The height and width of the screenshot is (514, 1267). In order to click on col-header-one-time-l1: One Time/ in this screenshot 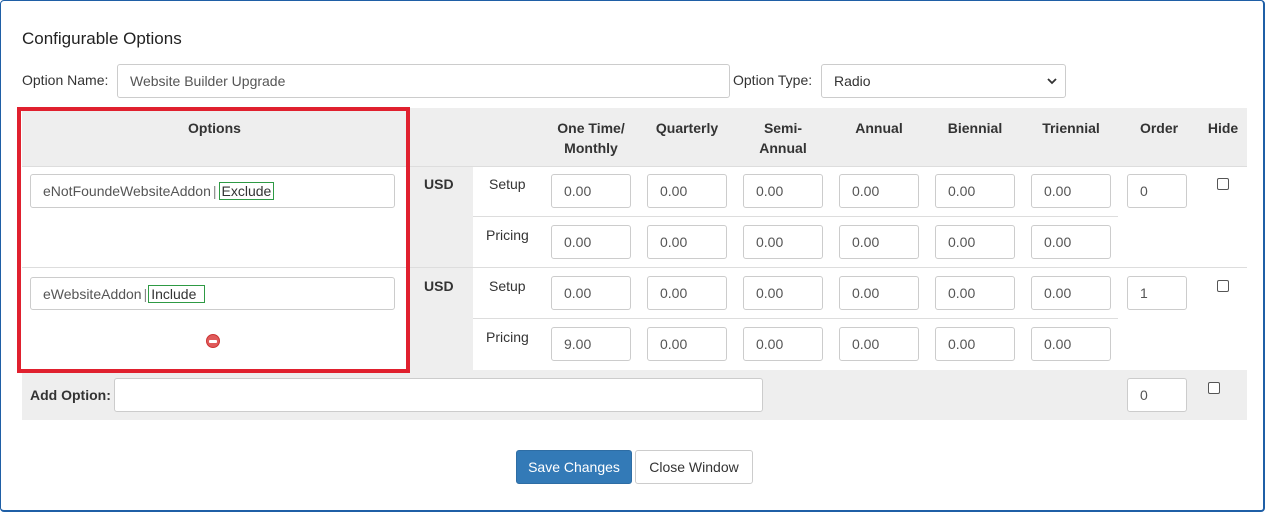, I will do `click(591, 128)`.